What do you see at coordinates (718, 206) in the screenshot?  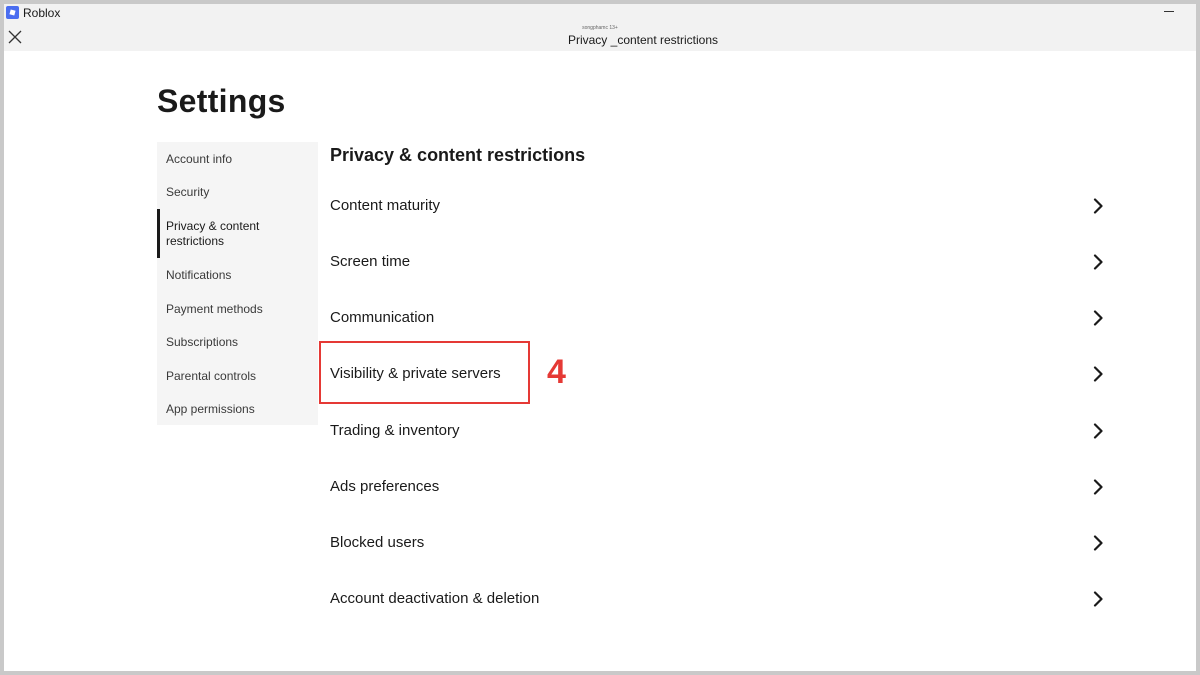 I see `option-content-maturity: Content maturity` at bounding box center [718, 206].